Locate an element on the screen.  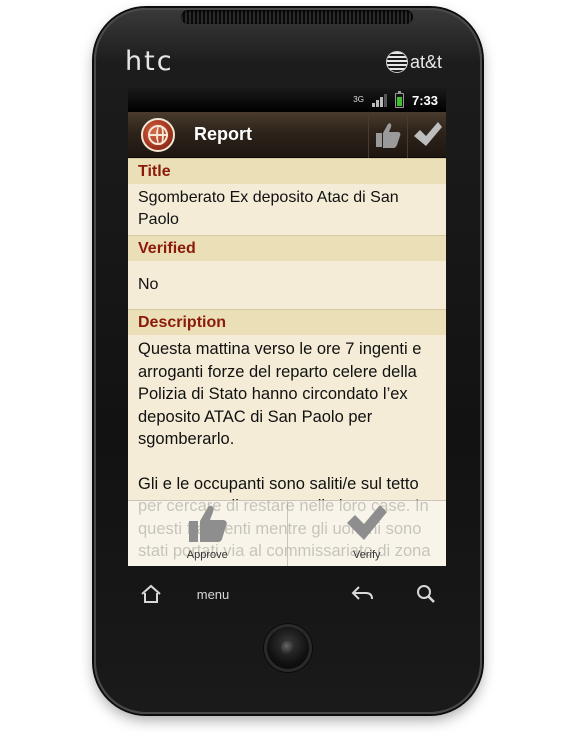
approve-toolbar-button is located at coordinates (388, 135).